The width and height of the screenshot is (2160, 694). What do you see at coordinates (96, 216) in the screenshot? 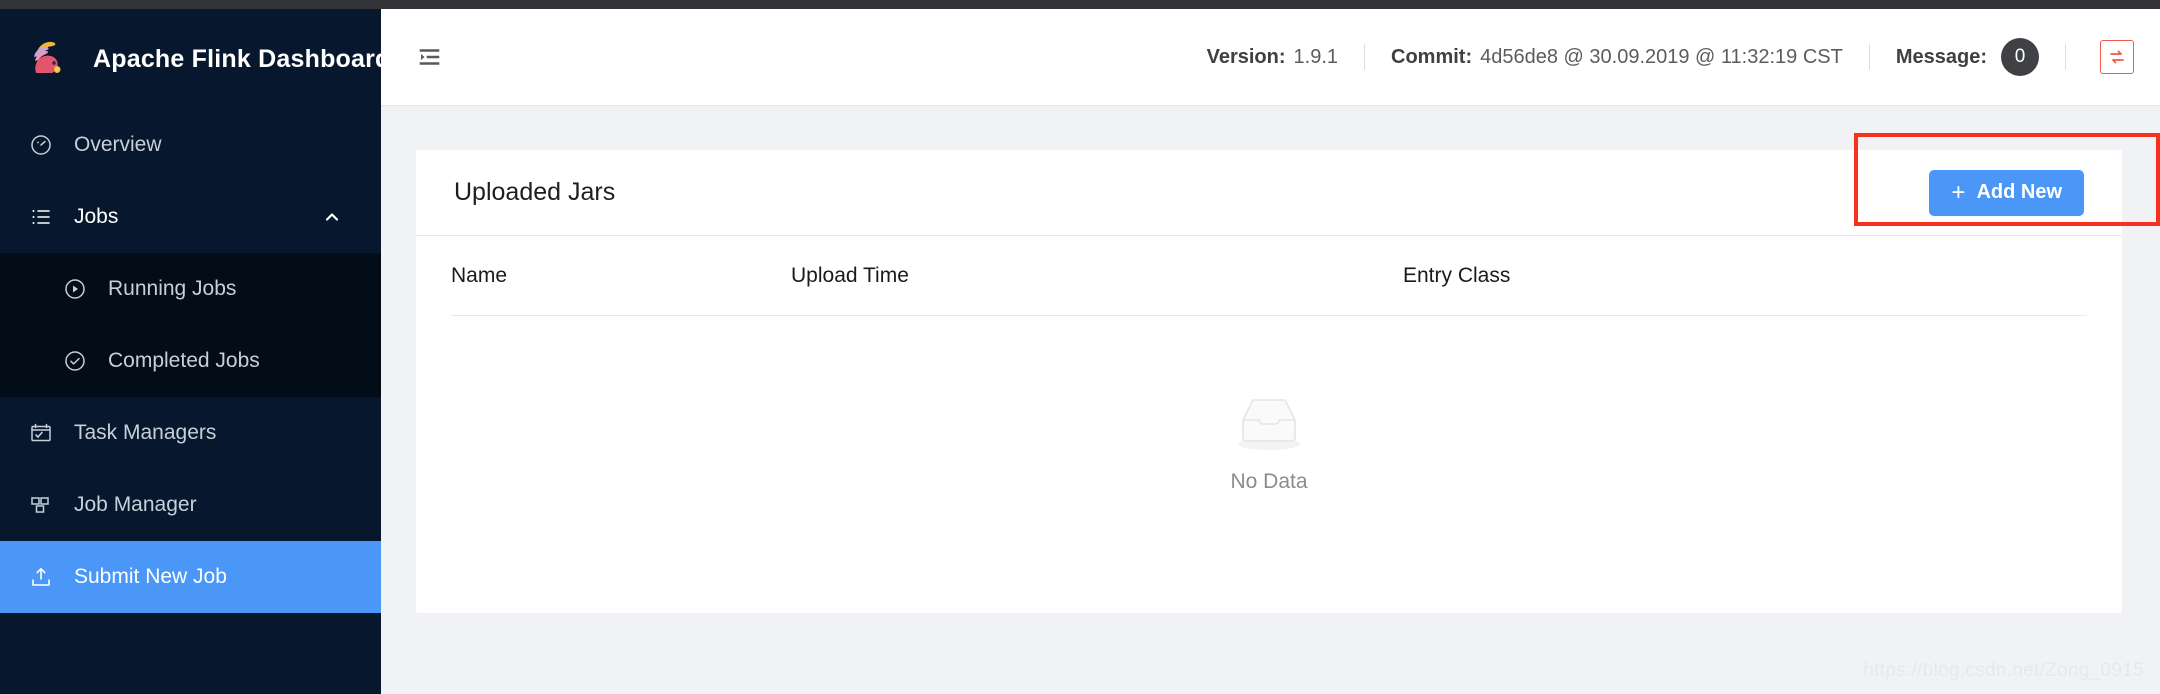
I see `sidebar-item-label: Jobs` at bounding box center [96, 216].